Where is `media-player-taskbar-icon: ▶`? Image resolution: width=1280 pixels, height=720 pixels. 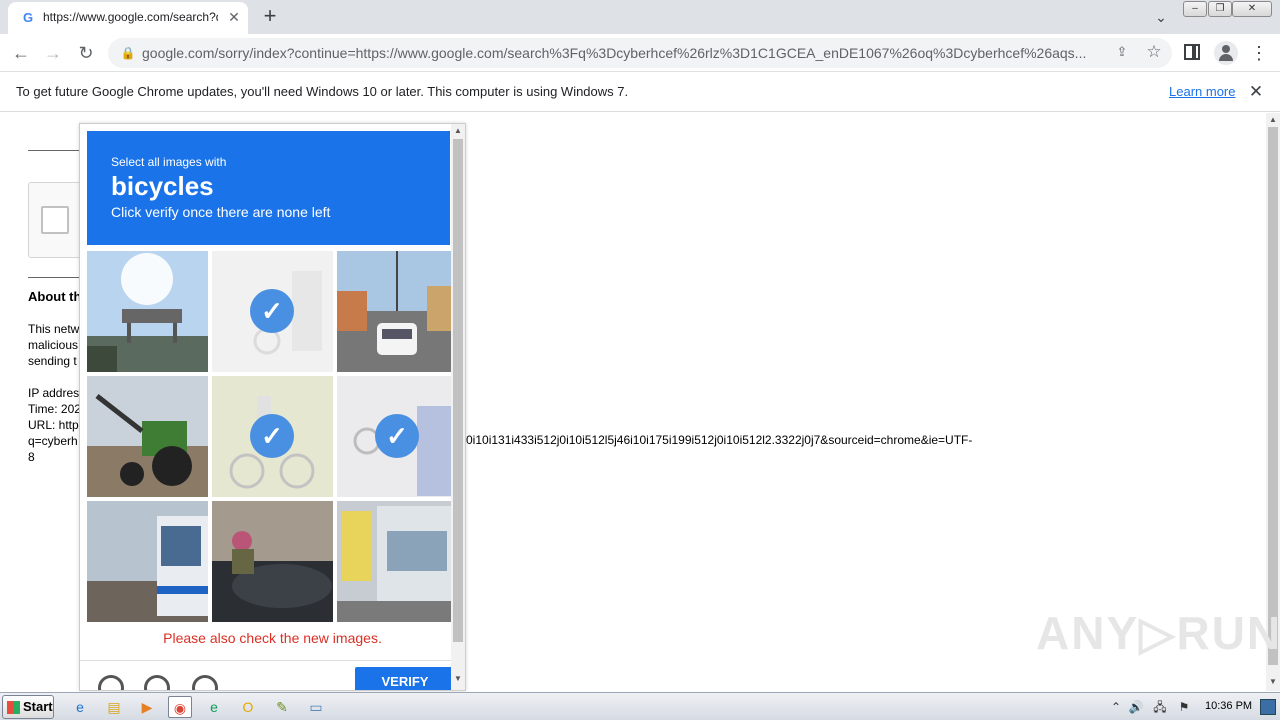
media-player-taskbar-icon: ▶ is located at coordinates (147, 707).